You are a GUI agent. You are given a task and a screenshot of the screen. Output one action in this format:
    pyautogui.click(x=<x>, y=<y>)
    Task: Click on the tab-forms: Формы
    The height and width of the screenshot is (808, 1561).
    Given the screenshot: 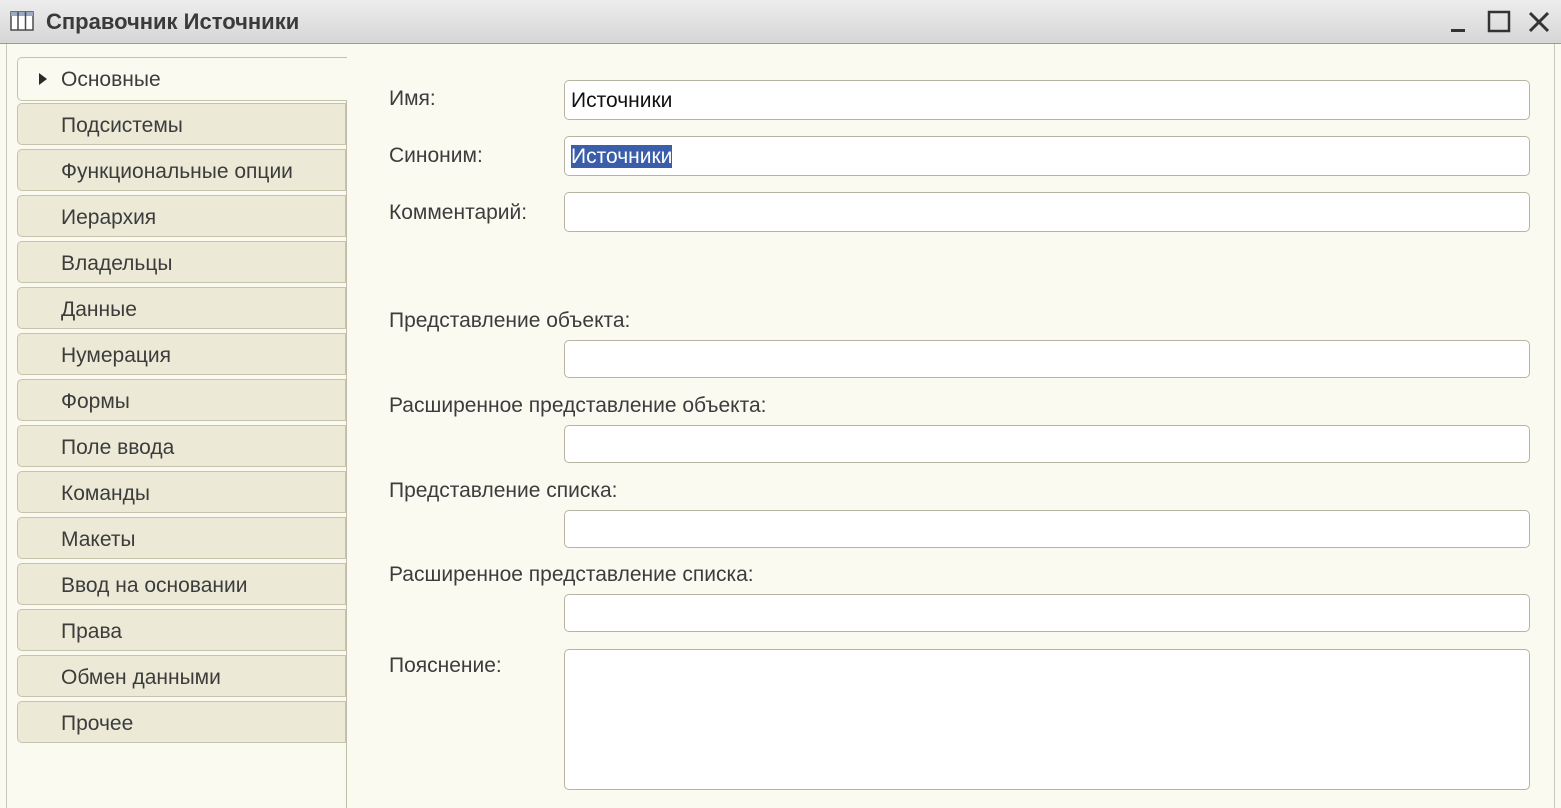 What is the action you would take?
    pyautogui.click(x=181, y=400)
    